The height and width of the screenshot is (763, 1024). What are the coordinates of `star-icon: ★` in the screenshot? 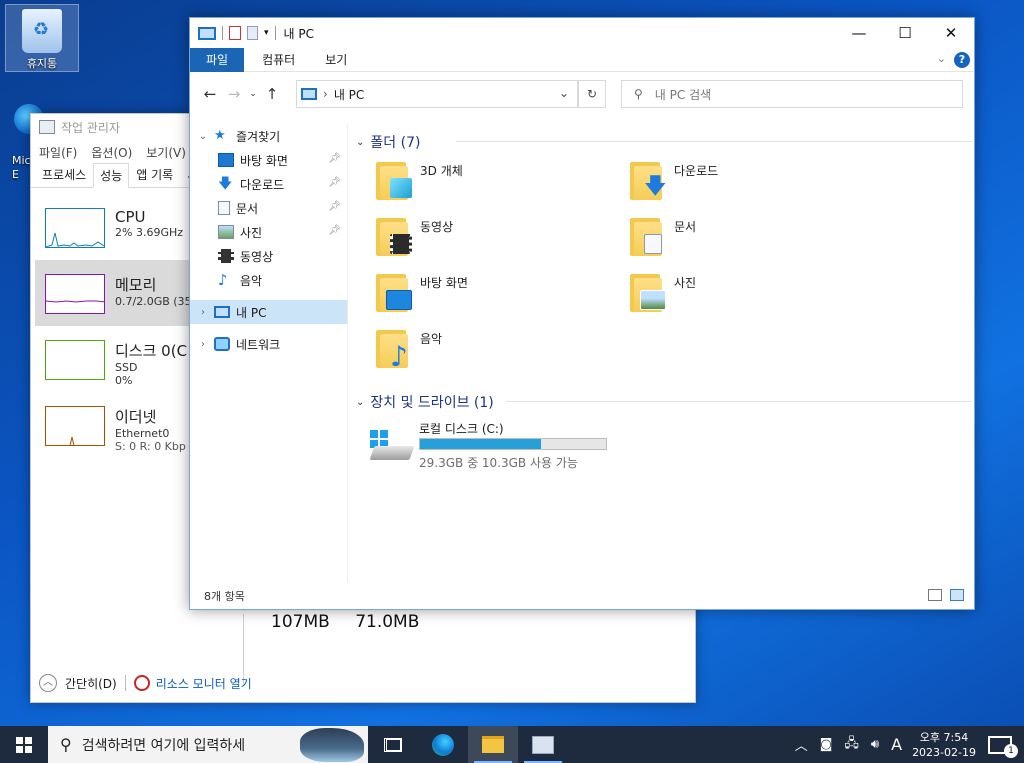 It's located at (220, 135).